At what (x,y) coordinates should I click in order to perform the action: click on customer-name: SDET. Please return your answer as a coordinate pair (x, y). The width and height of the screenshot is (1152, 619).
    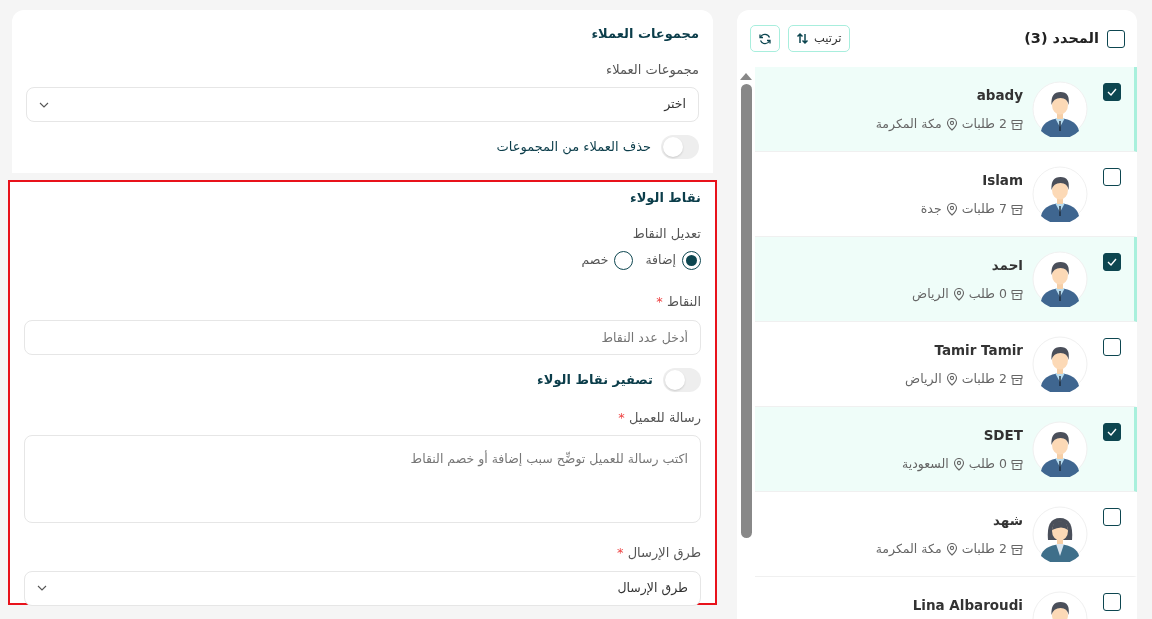
    Looking at the image, I should click on (1002, 435).